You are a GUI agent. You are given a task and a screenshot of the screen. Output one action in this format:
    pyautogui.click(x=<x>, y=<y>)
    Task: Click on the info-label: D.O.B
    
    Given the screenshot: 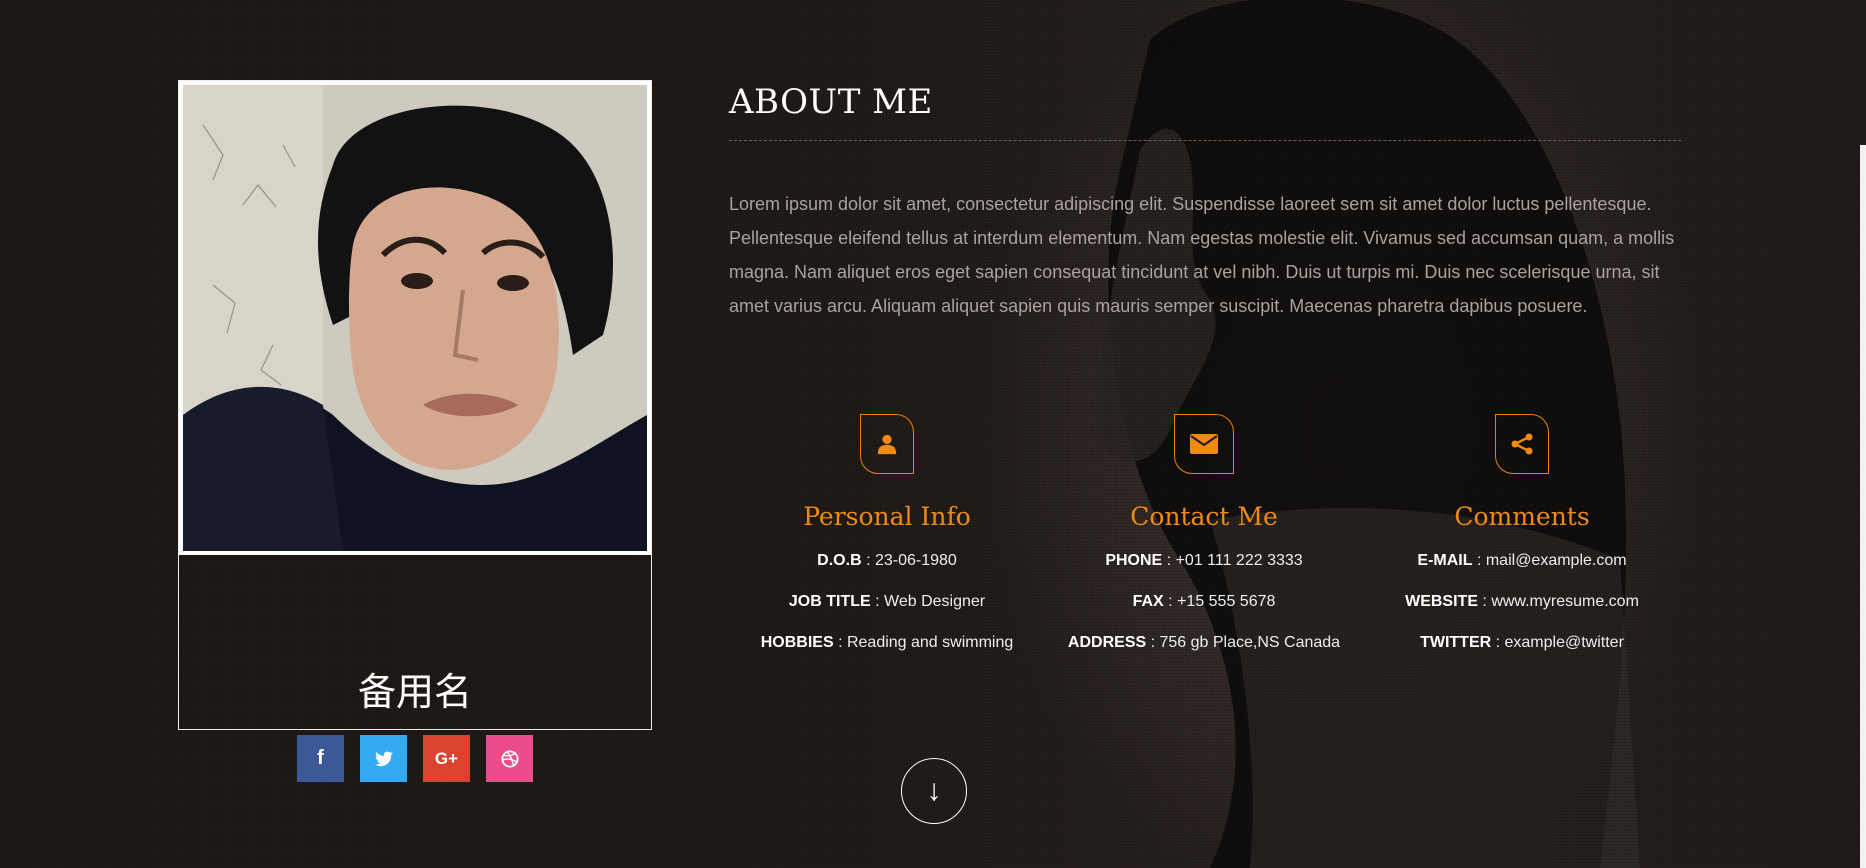 What is the action you would take?
    pyautogui.click(x=839, y=560)
    